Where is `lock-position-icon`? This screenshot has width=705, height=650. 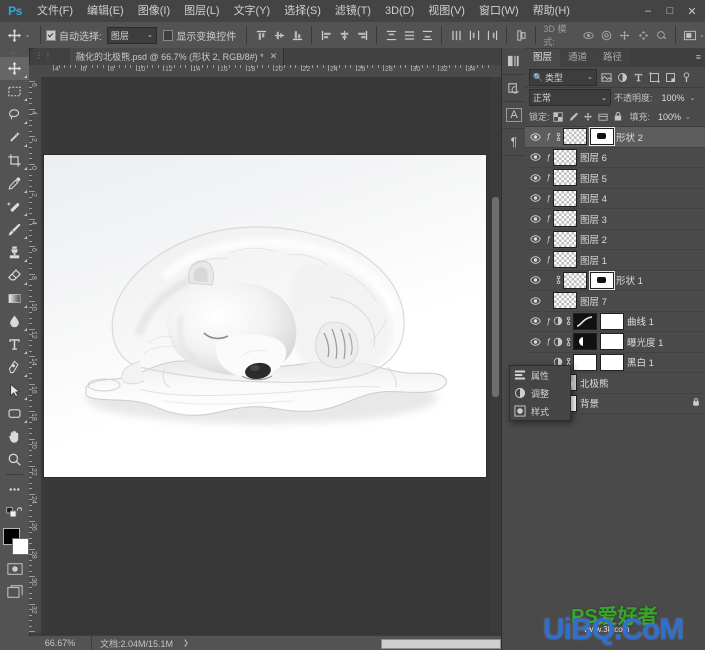 lock-position-icon is located at coordinates (588, 117).